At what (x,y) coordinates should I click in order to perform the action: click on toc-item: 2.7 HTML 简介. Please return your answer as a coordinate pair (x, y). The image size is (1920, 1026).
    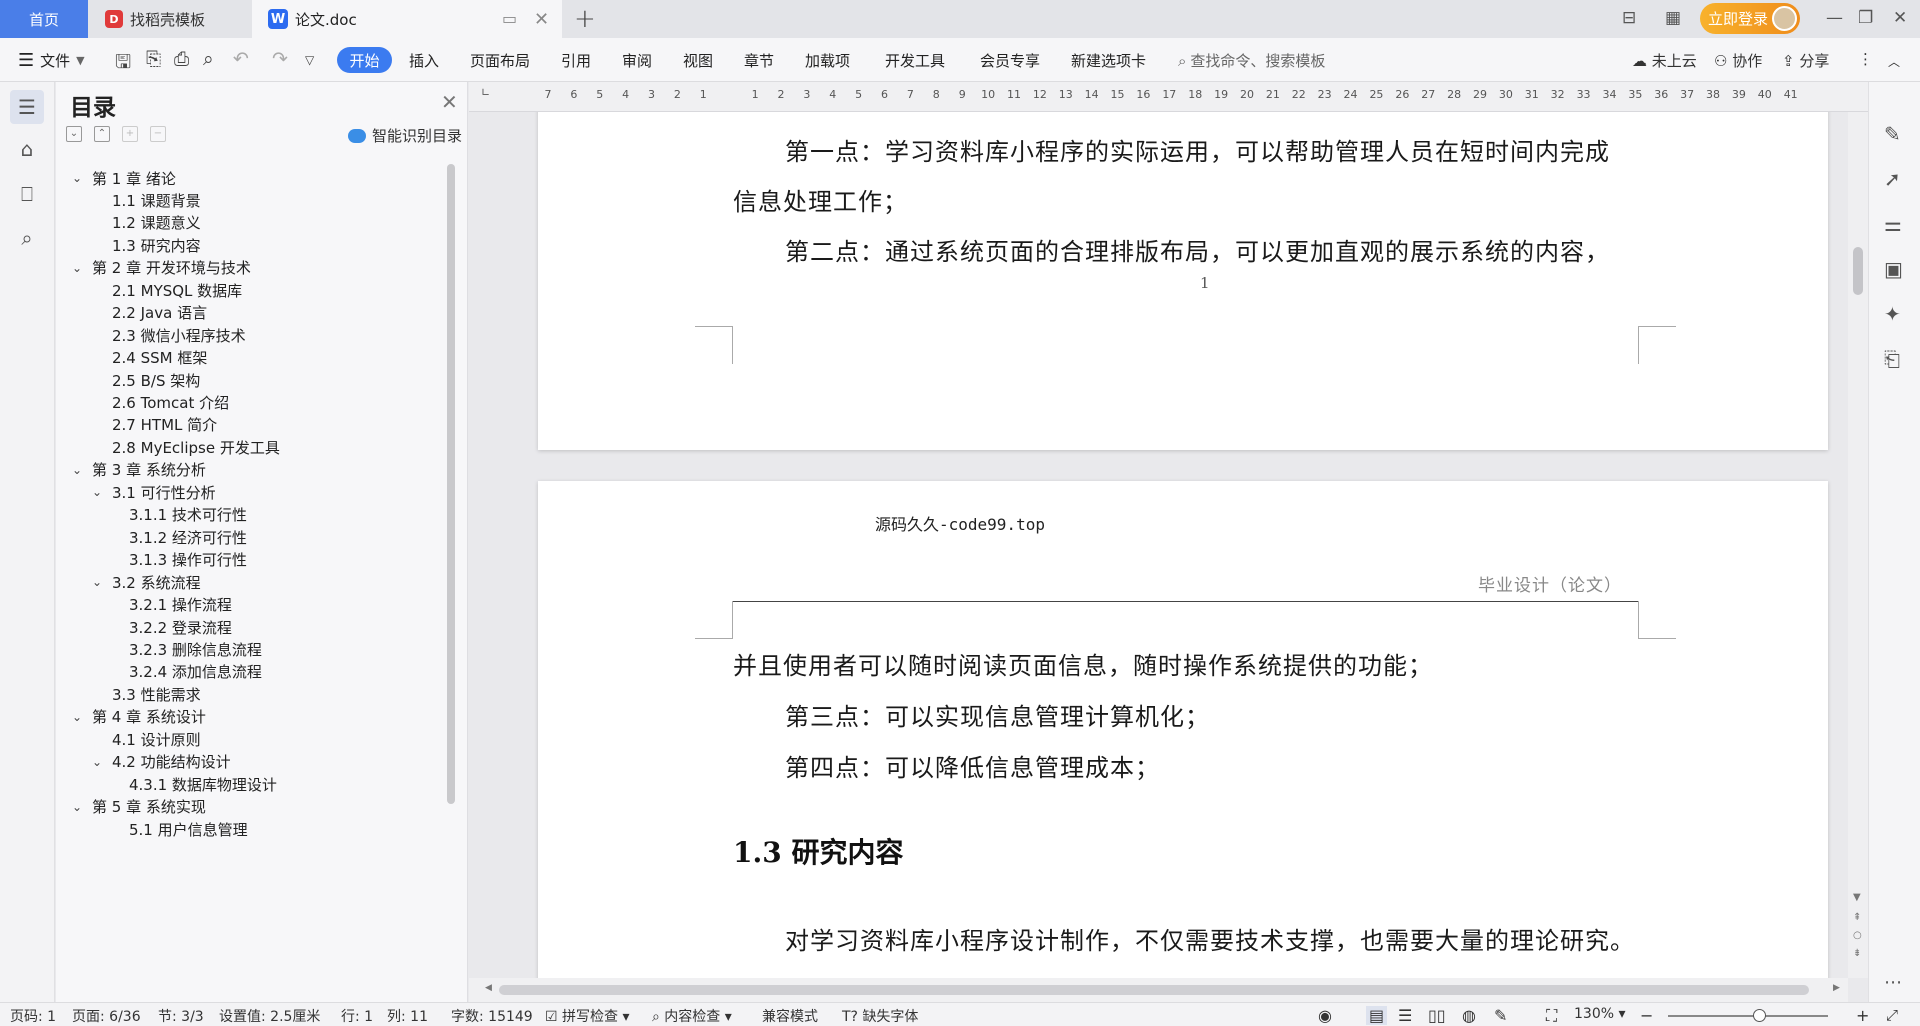
    Looking at the image, I should click on (154, 425).